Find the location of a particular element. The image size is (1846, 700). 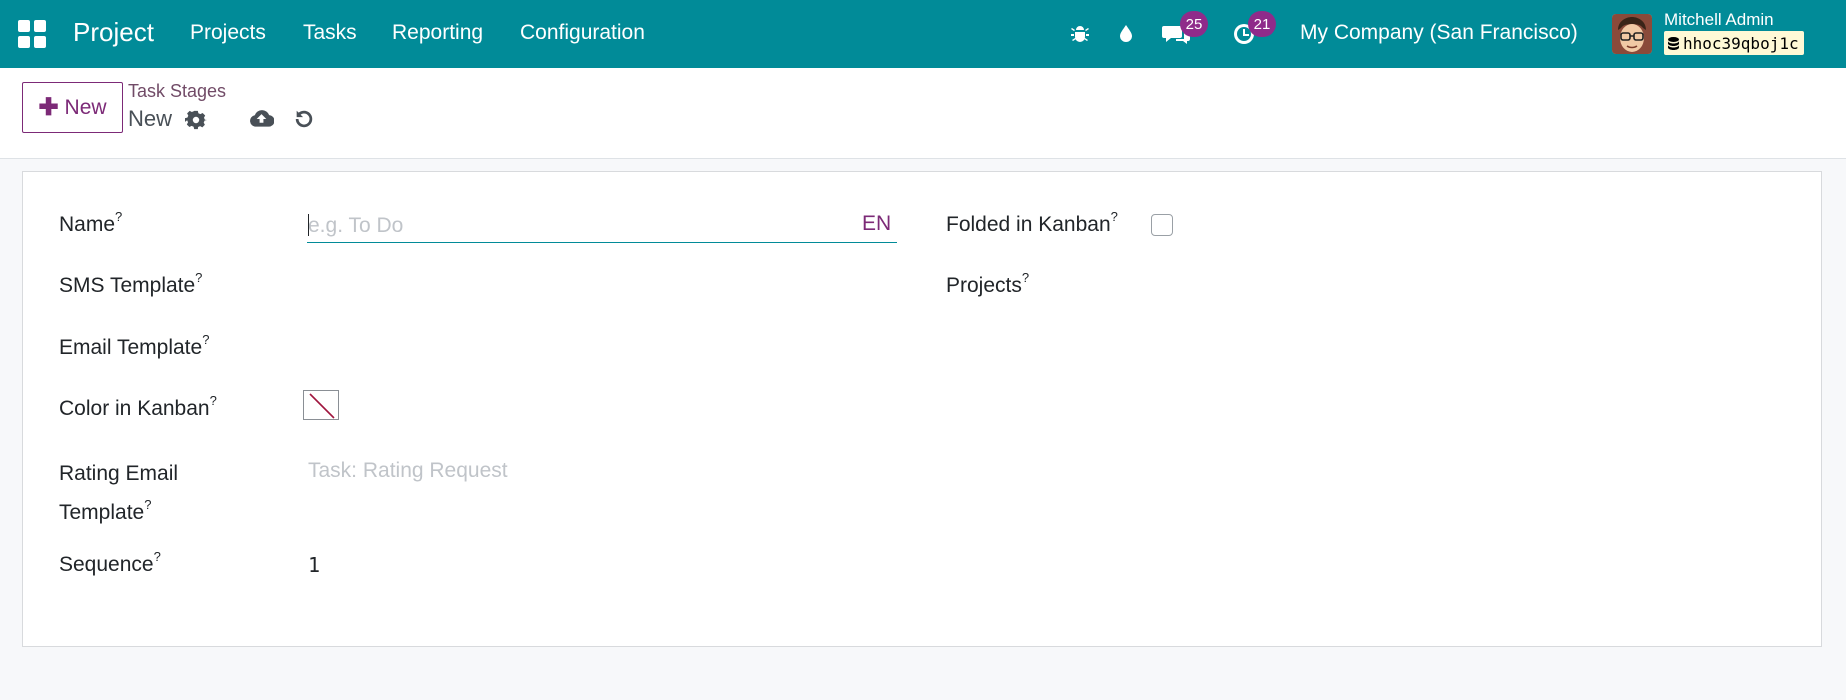

breadcrumb-task-stages: Task Stages is located at coordinates (177, 91).